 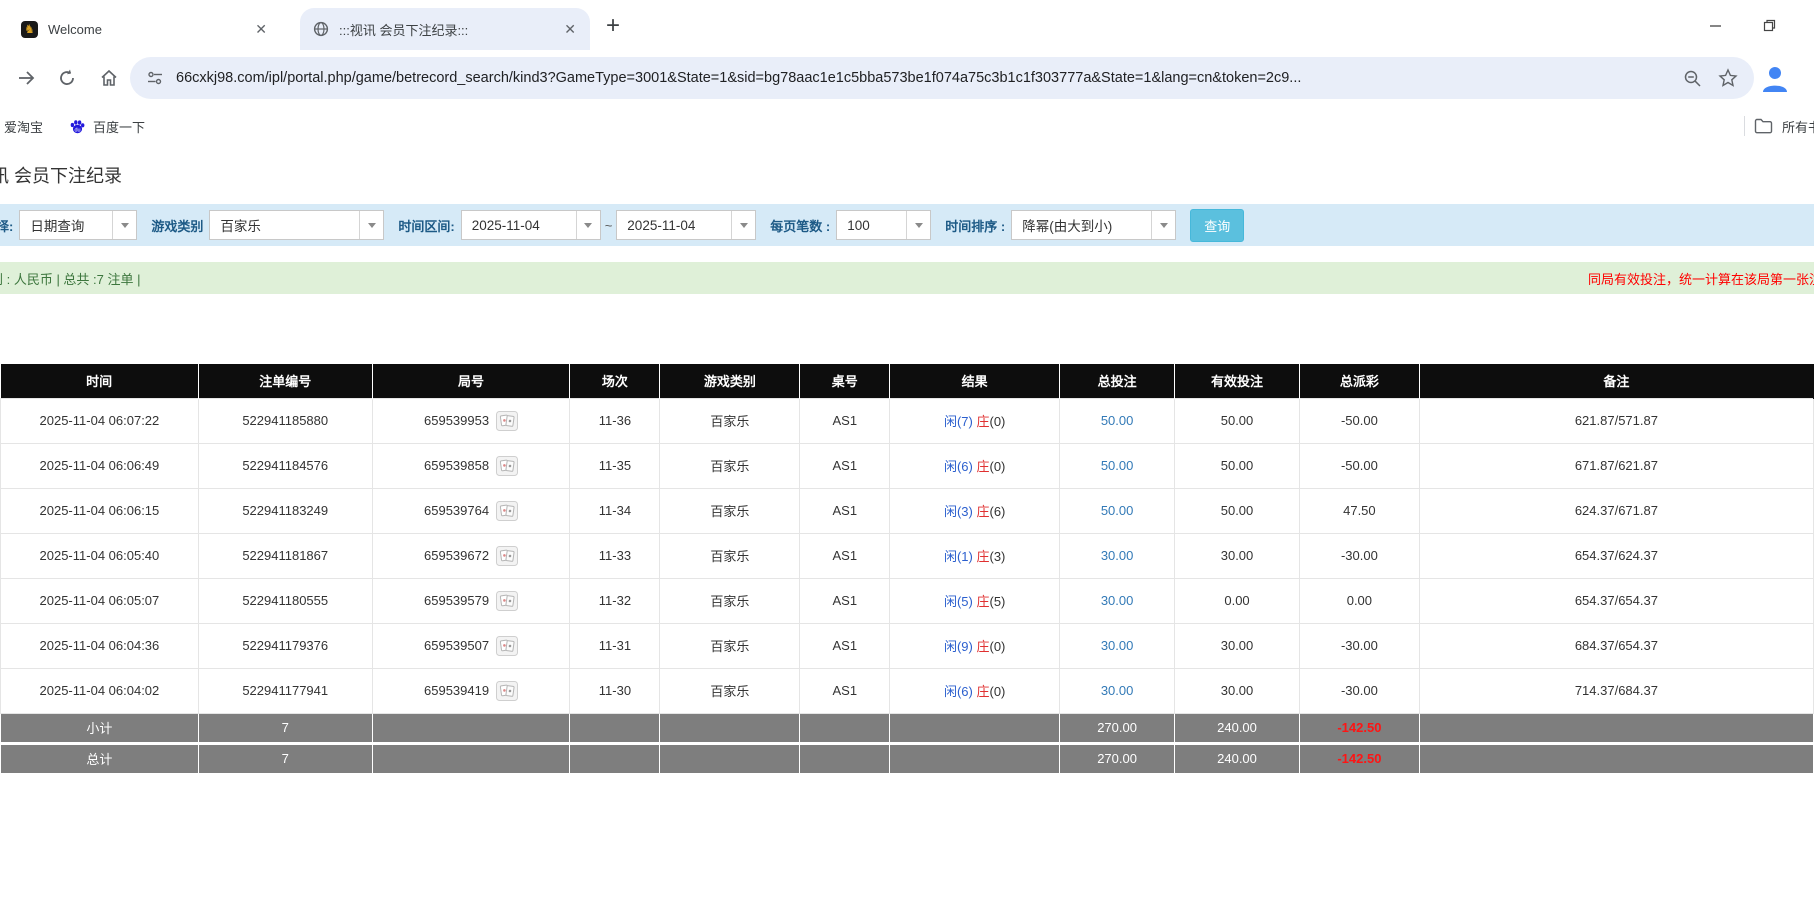 What do you see at coordinates (7, 226) in the screenshot?
I see `query-select-label: 择:` at bounding box center [7, 226].